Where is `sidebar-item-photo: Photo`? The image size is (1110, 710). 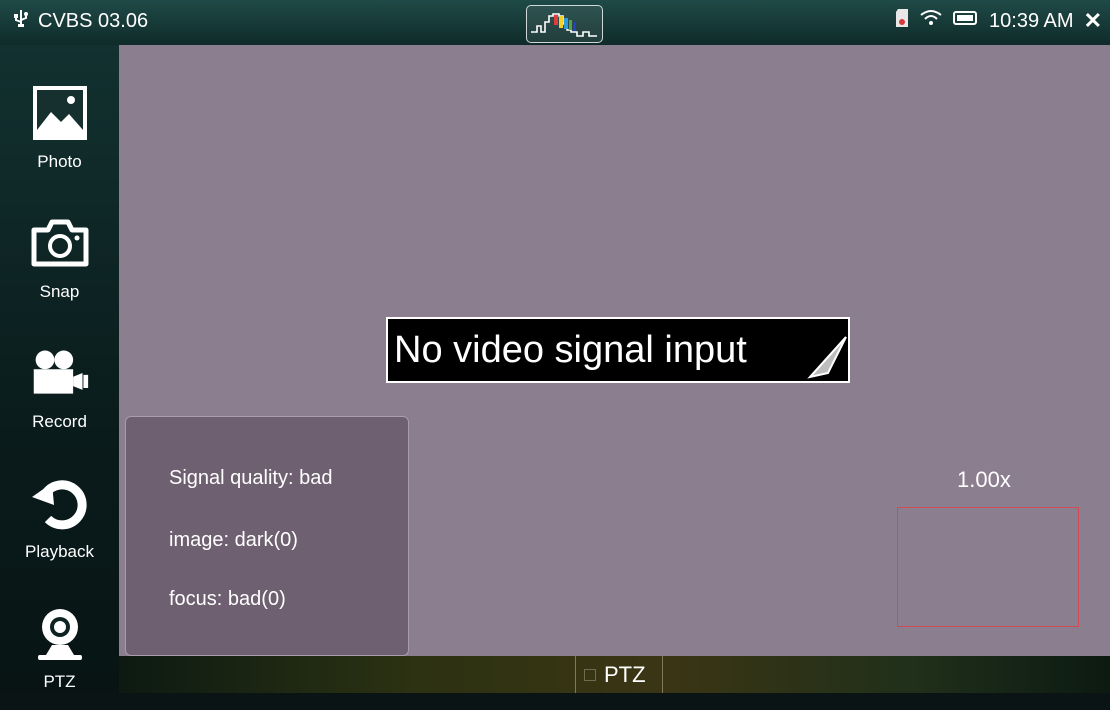 sidebar-item-photo: Photo is located at coordinates (59, 130).